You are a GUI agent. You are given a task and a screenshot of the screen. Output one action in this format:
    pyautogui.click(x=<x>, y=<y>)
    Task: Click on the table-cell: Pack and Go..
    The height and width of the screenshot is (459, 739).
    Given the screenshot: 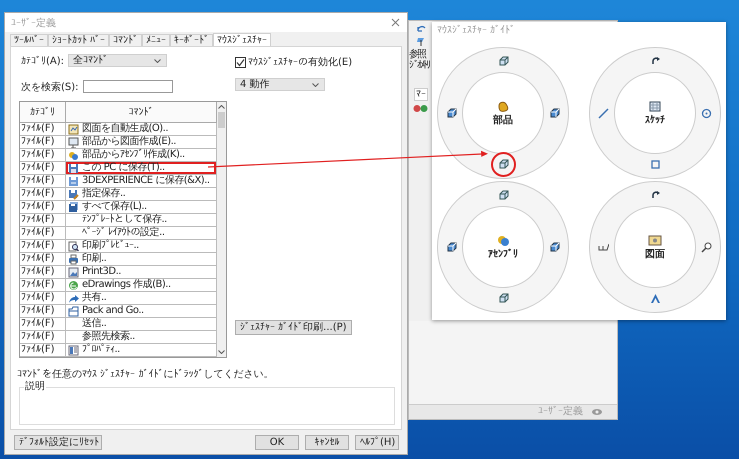 What is the action you would take?
    pyautogui.click(x=141, y=311)
    